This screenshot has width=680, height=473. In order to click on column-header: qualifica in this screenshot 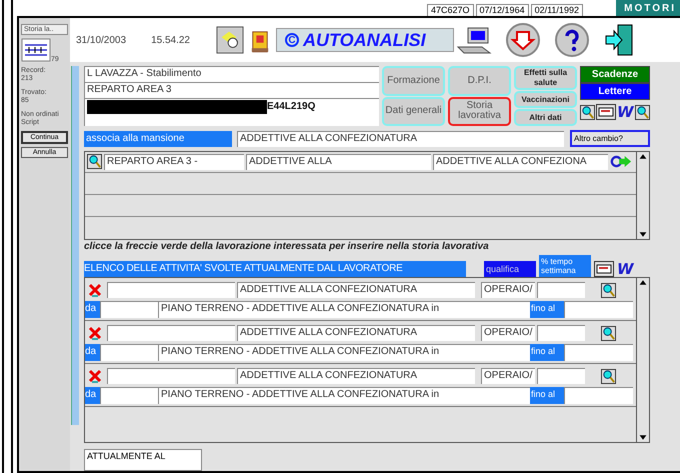, I will do `click(510, 269)`.